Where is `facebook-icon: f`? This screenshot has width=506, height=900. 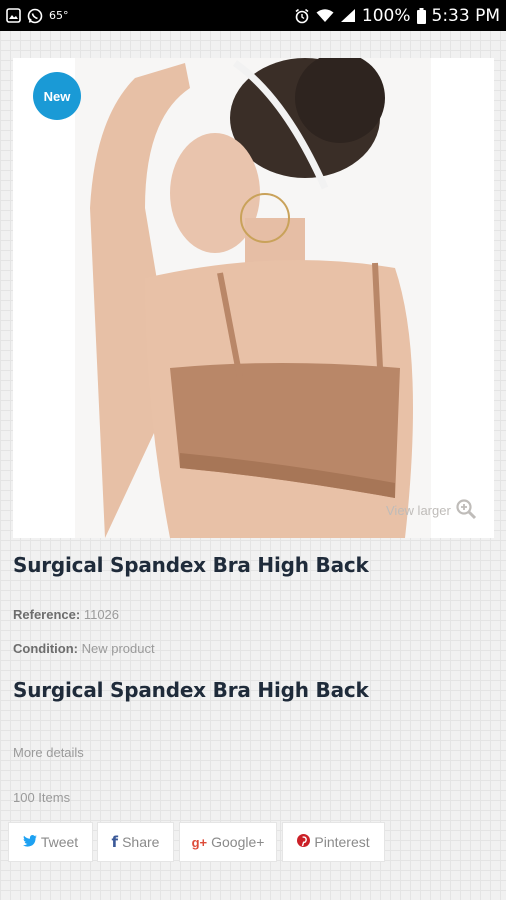 facebook-icon: f is located at coordinates (115, 842).